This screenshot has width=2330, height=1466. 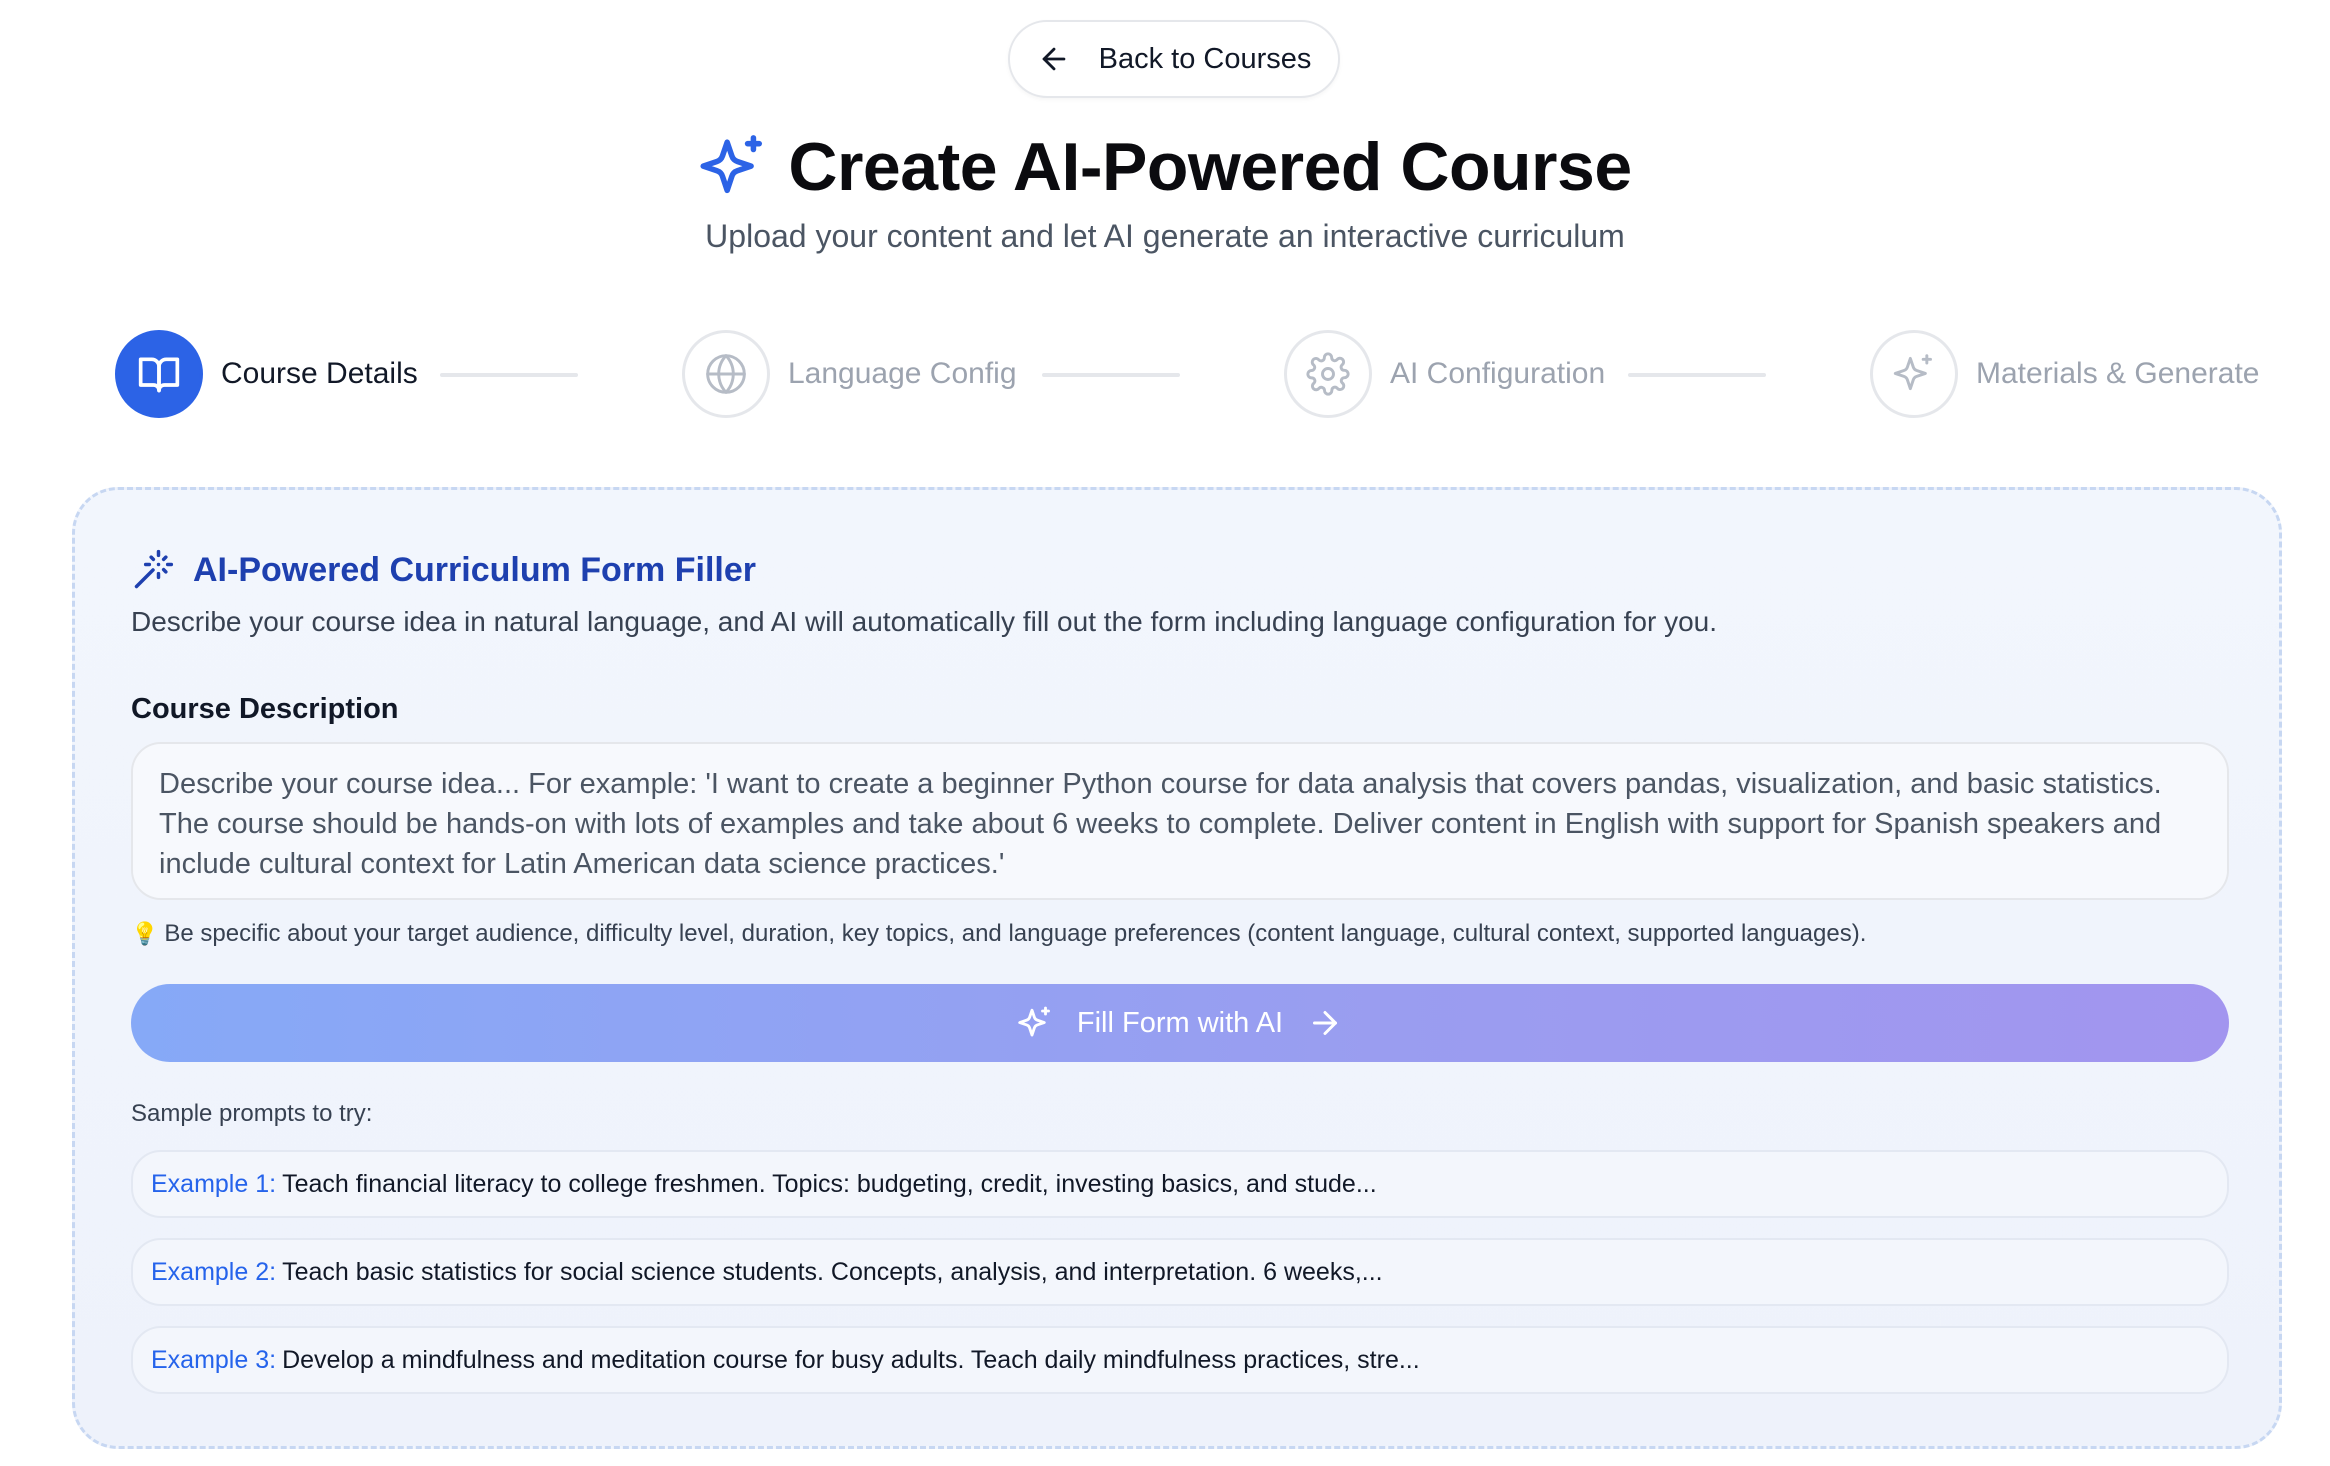 I want to click on page-title: Create AI-Powered Course, so click(x=1210, y=167).